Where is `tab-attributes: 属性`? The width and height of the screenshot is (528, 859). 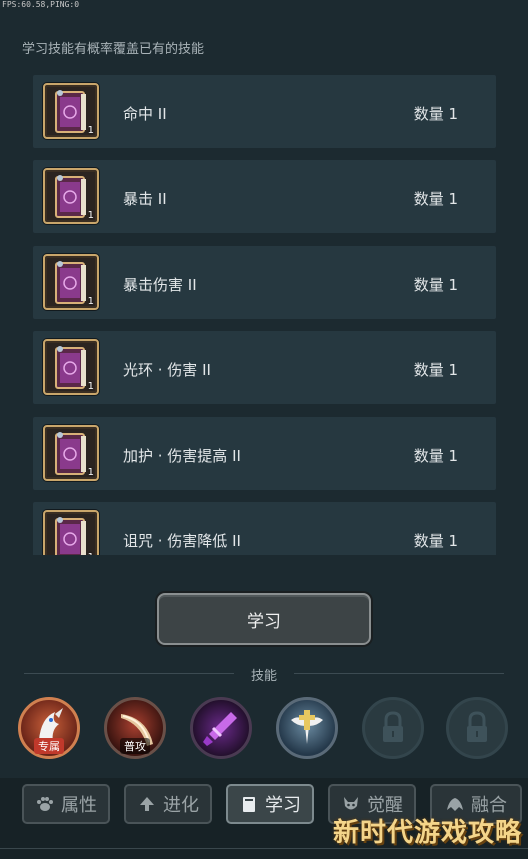
tab-attributes: 属性 is located at coordinates (66, 804).